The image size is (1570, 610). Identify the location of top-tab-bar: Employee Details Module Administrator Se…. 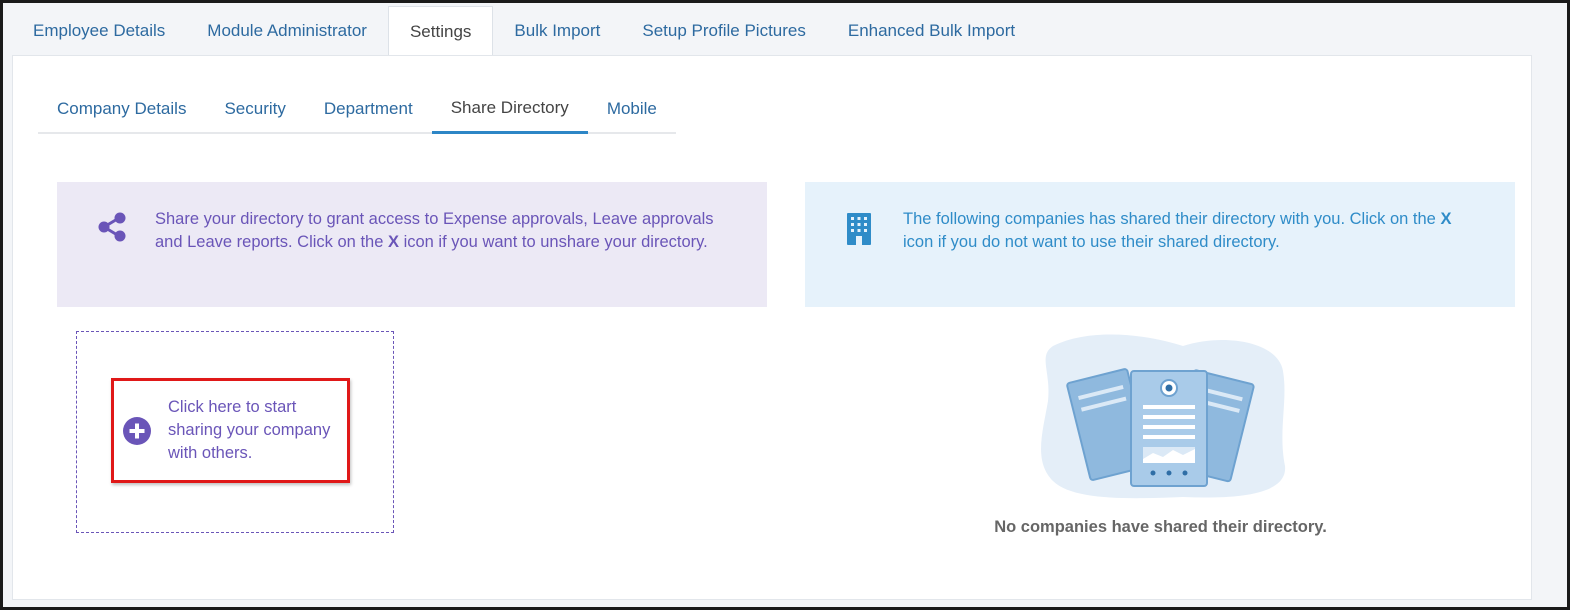
(785, 31).